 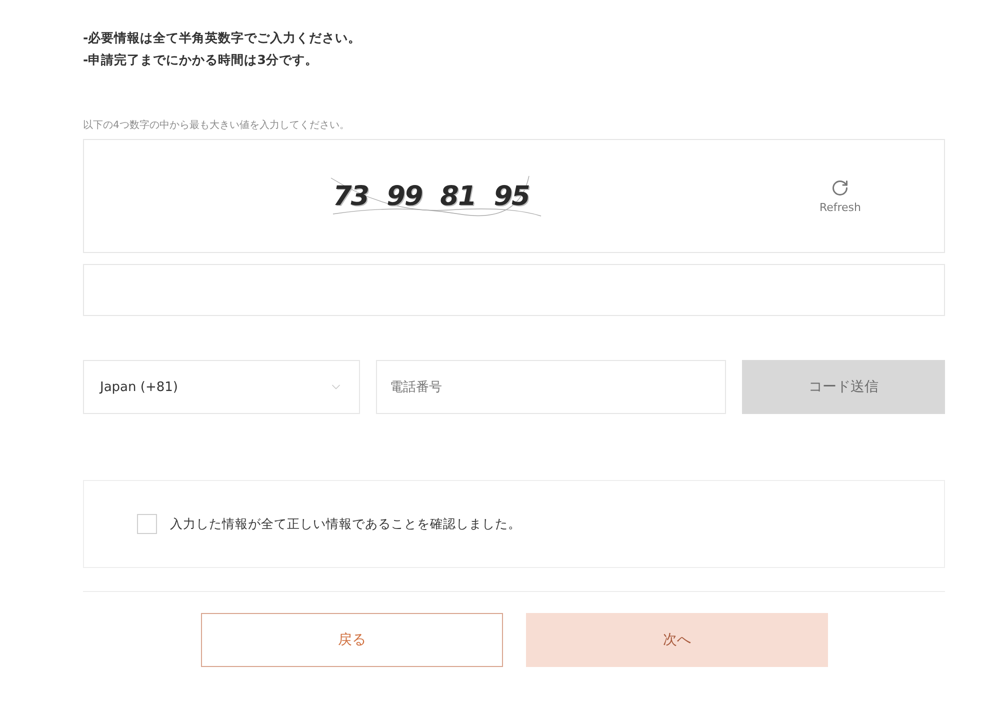 I want to click on captcha-instruction: 以下の4つ数字の中から最も大きい値を入力してください。, so click(x=216, y=126).